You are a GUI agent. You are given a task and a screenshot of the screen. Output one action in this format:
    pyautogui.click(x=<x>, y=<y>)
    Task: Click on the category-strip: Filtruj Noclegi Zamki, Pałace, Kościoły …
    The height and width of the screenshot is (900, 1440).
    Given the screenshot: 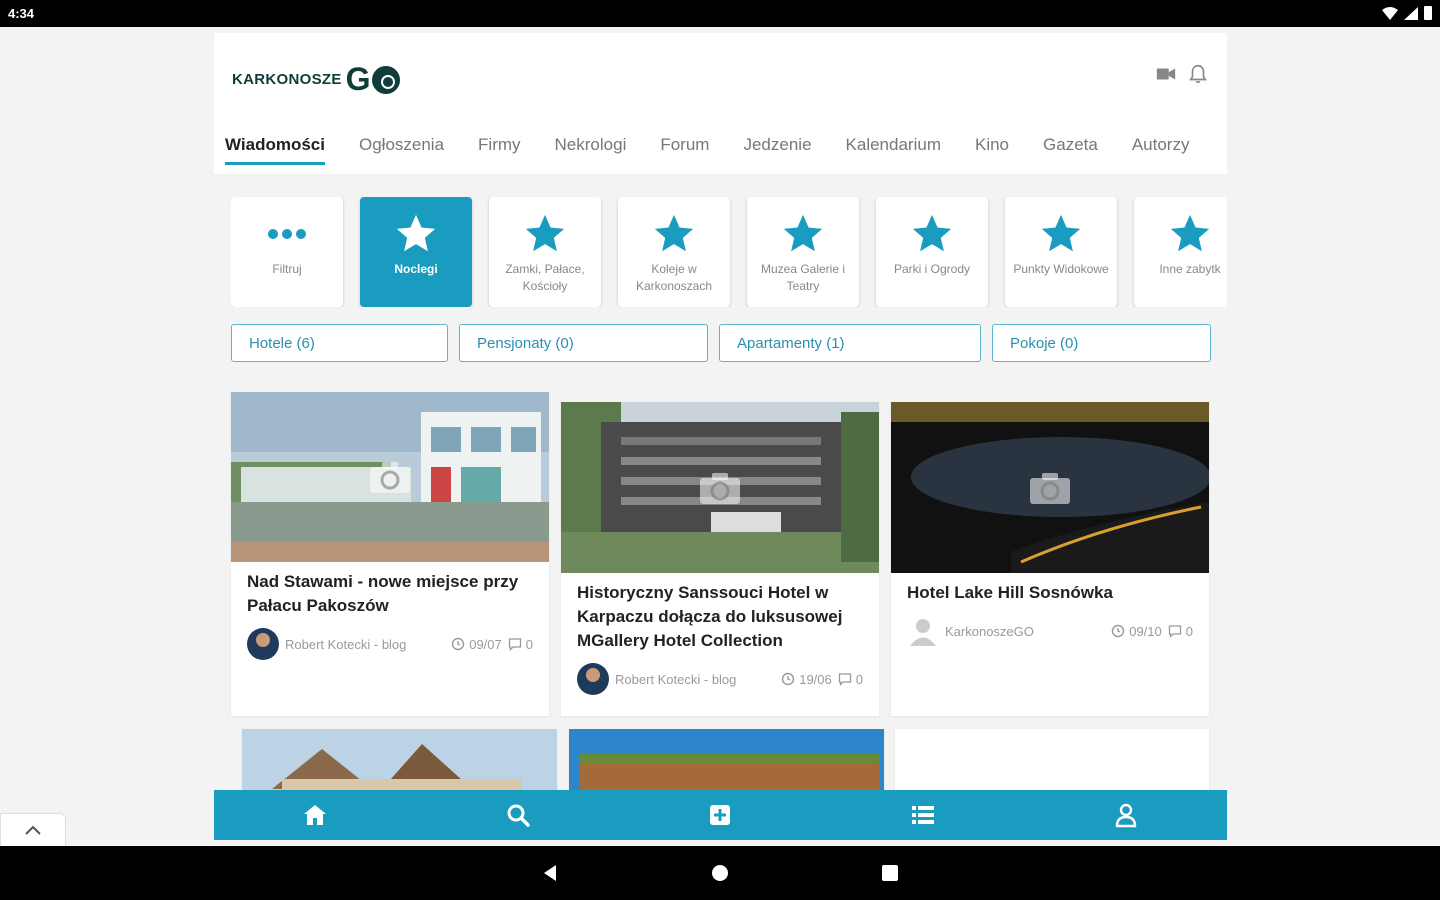 What is the action you would take?
    pyautogui.click(x=729, y=252)
    